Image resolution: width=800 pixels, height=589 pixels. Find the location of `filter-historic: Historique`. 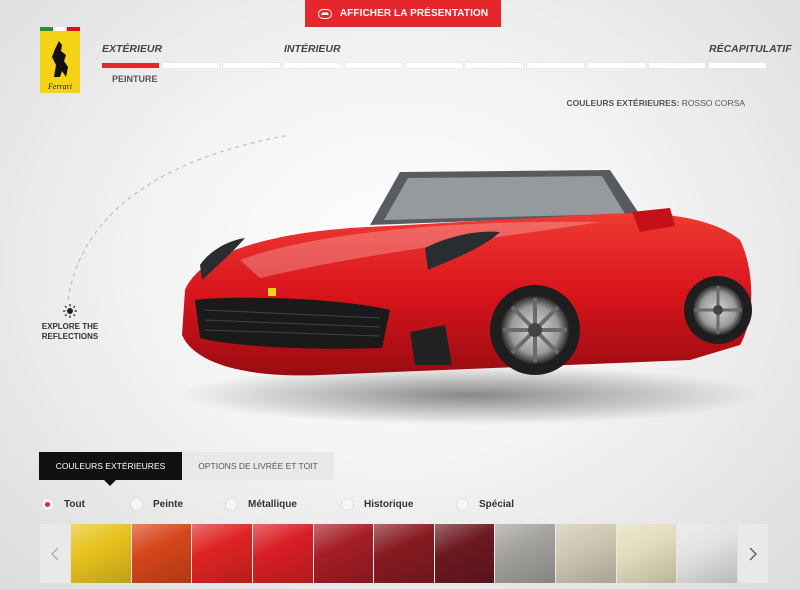

filter-historic: Historique is located at coordinates (377, 504).